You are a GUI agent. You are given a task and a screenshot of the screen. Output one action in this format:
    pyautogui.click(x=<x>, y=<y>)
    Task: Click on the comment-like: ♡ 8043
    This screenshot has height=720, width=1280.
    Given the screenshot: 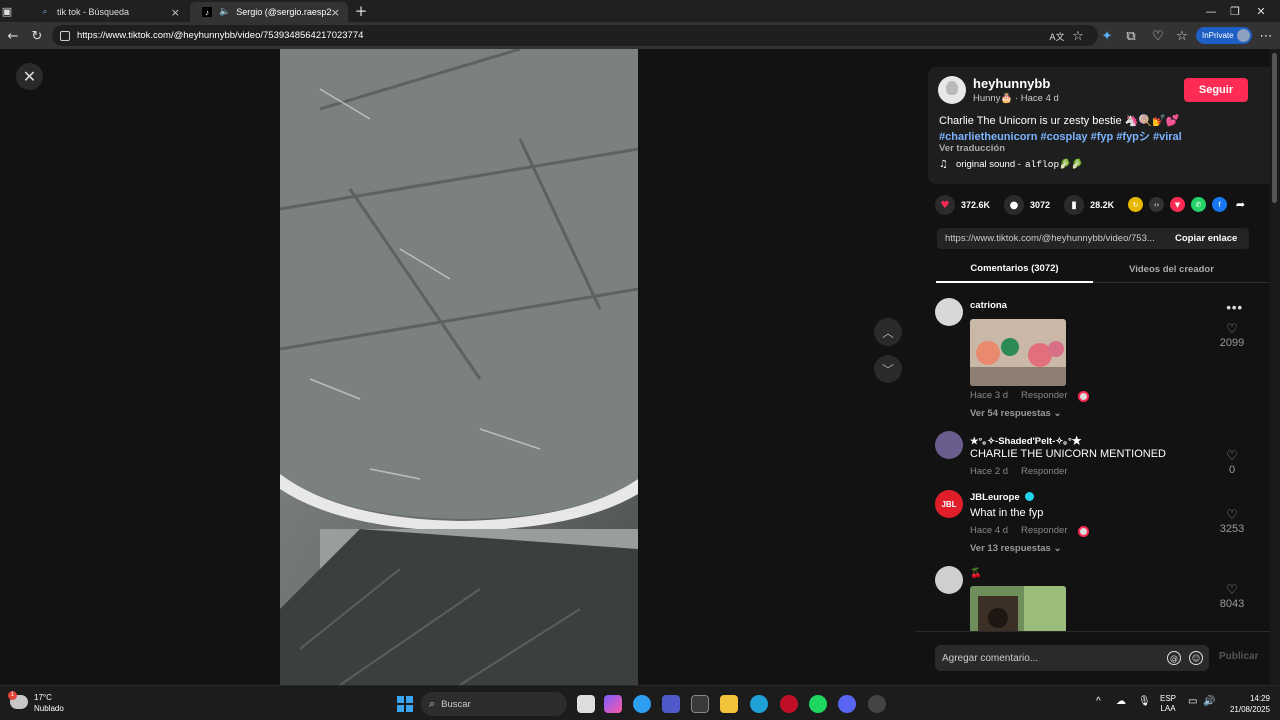 What is the action you would take?
    pyautogui.click(x=1232, y=596)
    